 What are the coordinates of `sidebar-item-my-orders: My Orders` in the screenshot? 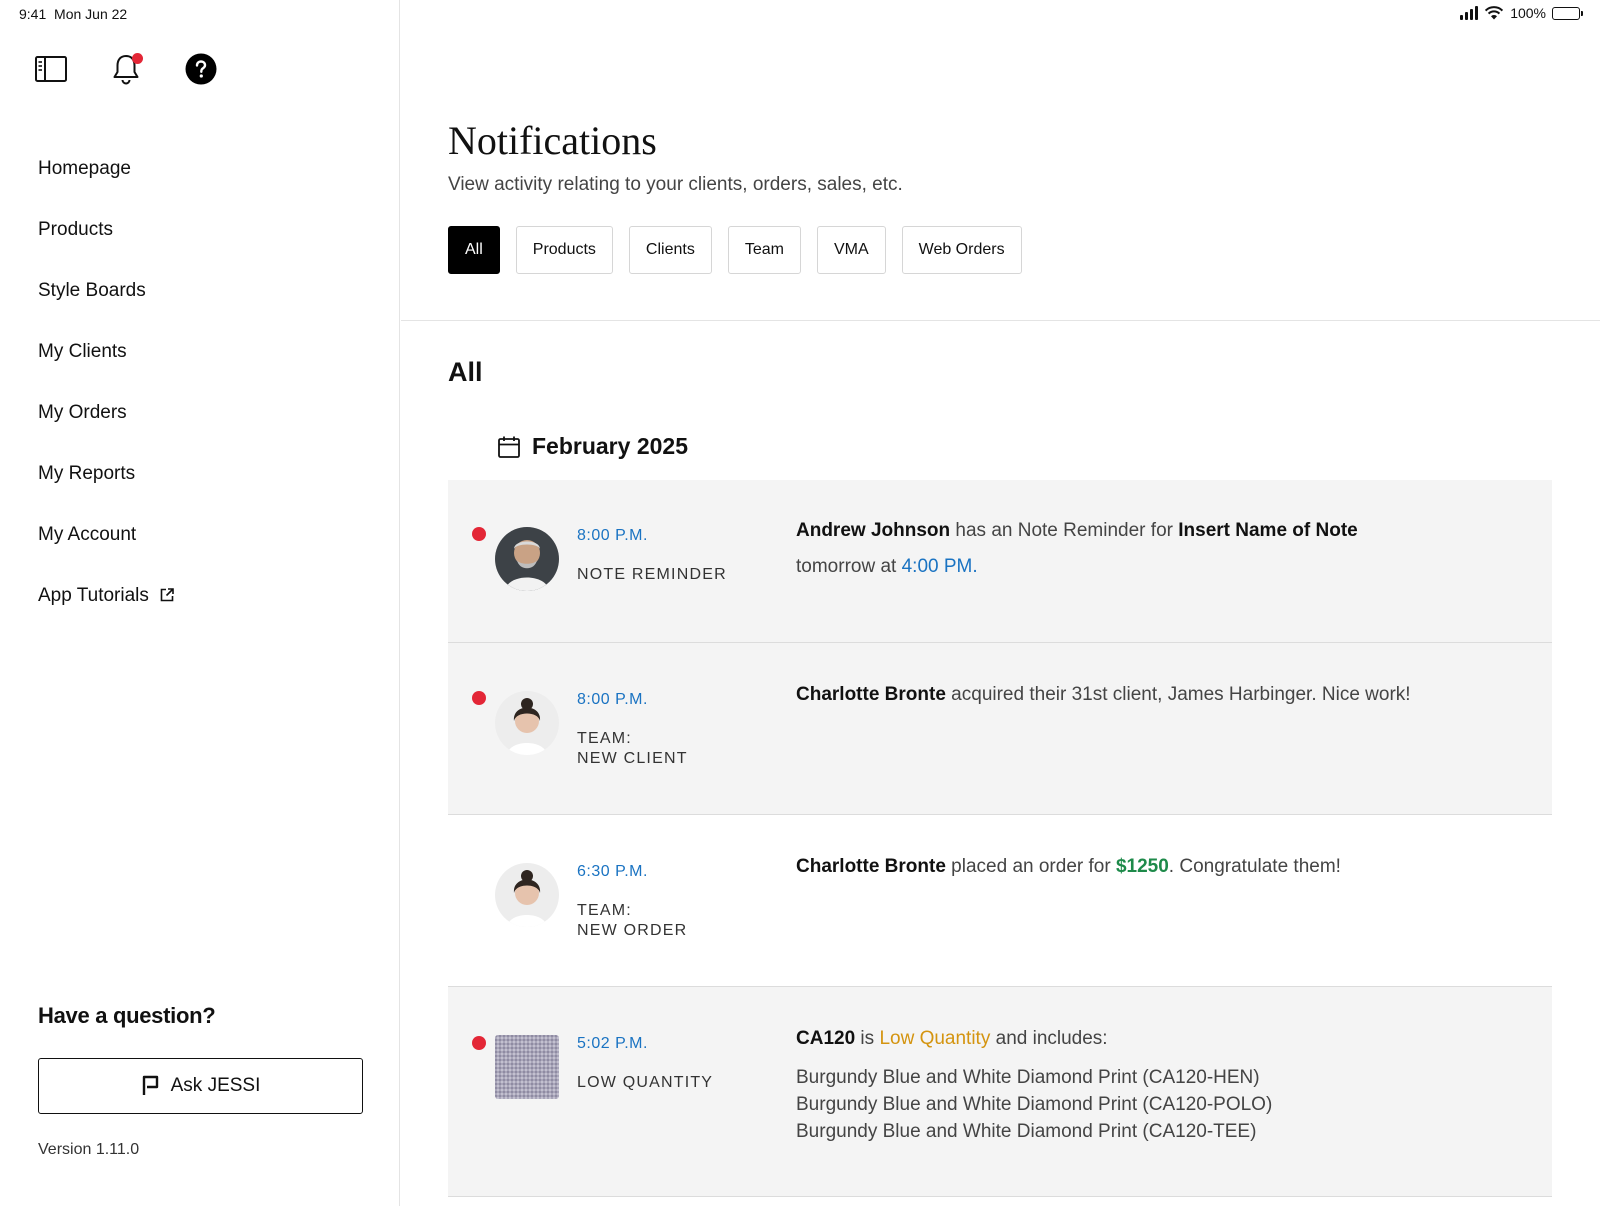 It's located at (106, 428).